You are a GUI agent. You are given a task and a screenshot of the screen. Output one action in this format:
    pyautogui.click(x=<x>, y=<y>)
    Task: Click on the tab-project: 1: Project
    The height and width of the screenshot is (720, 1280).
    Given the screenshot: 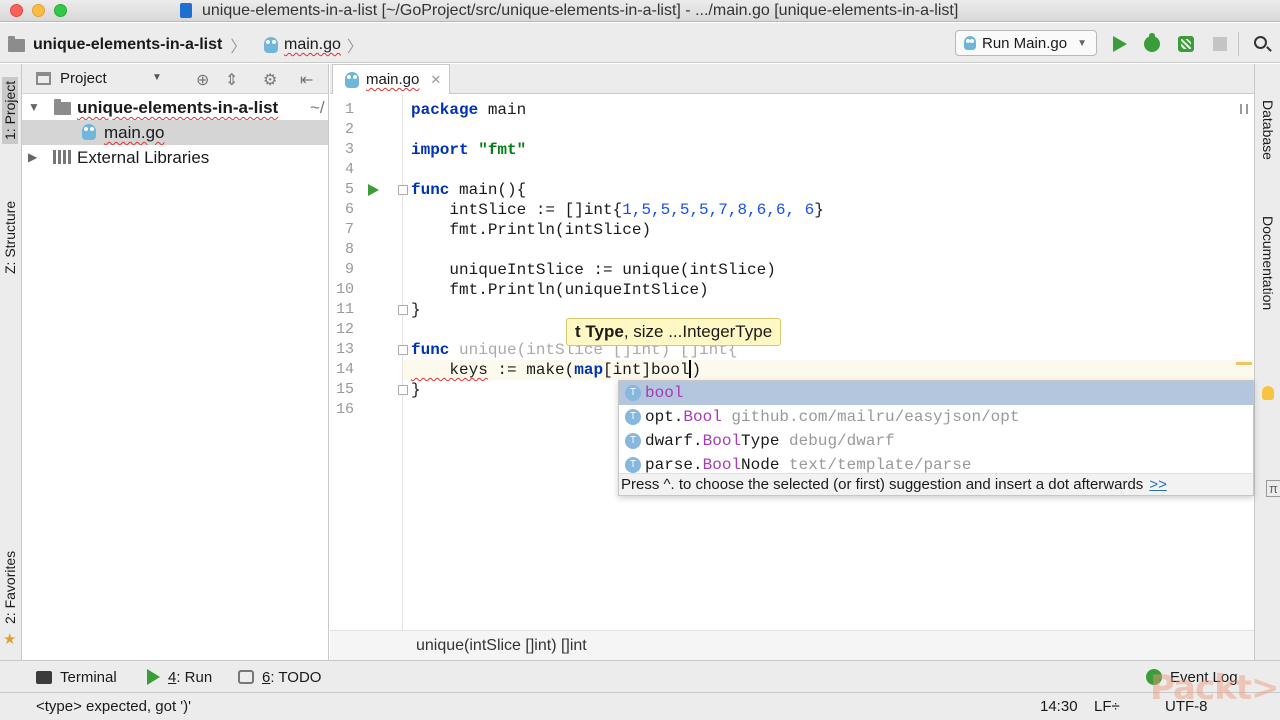 What is the action you would take?
    pyautogui.click(x=10, y=110)
    